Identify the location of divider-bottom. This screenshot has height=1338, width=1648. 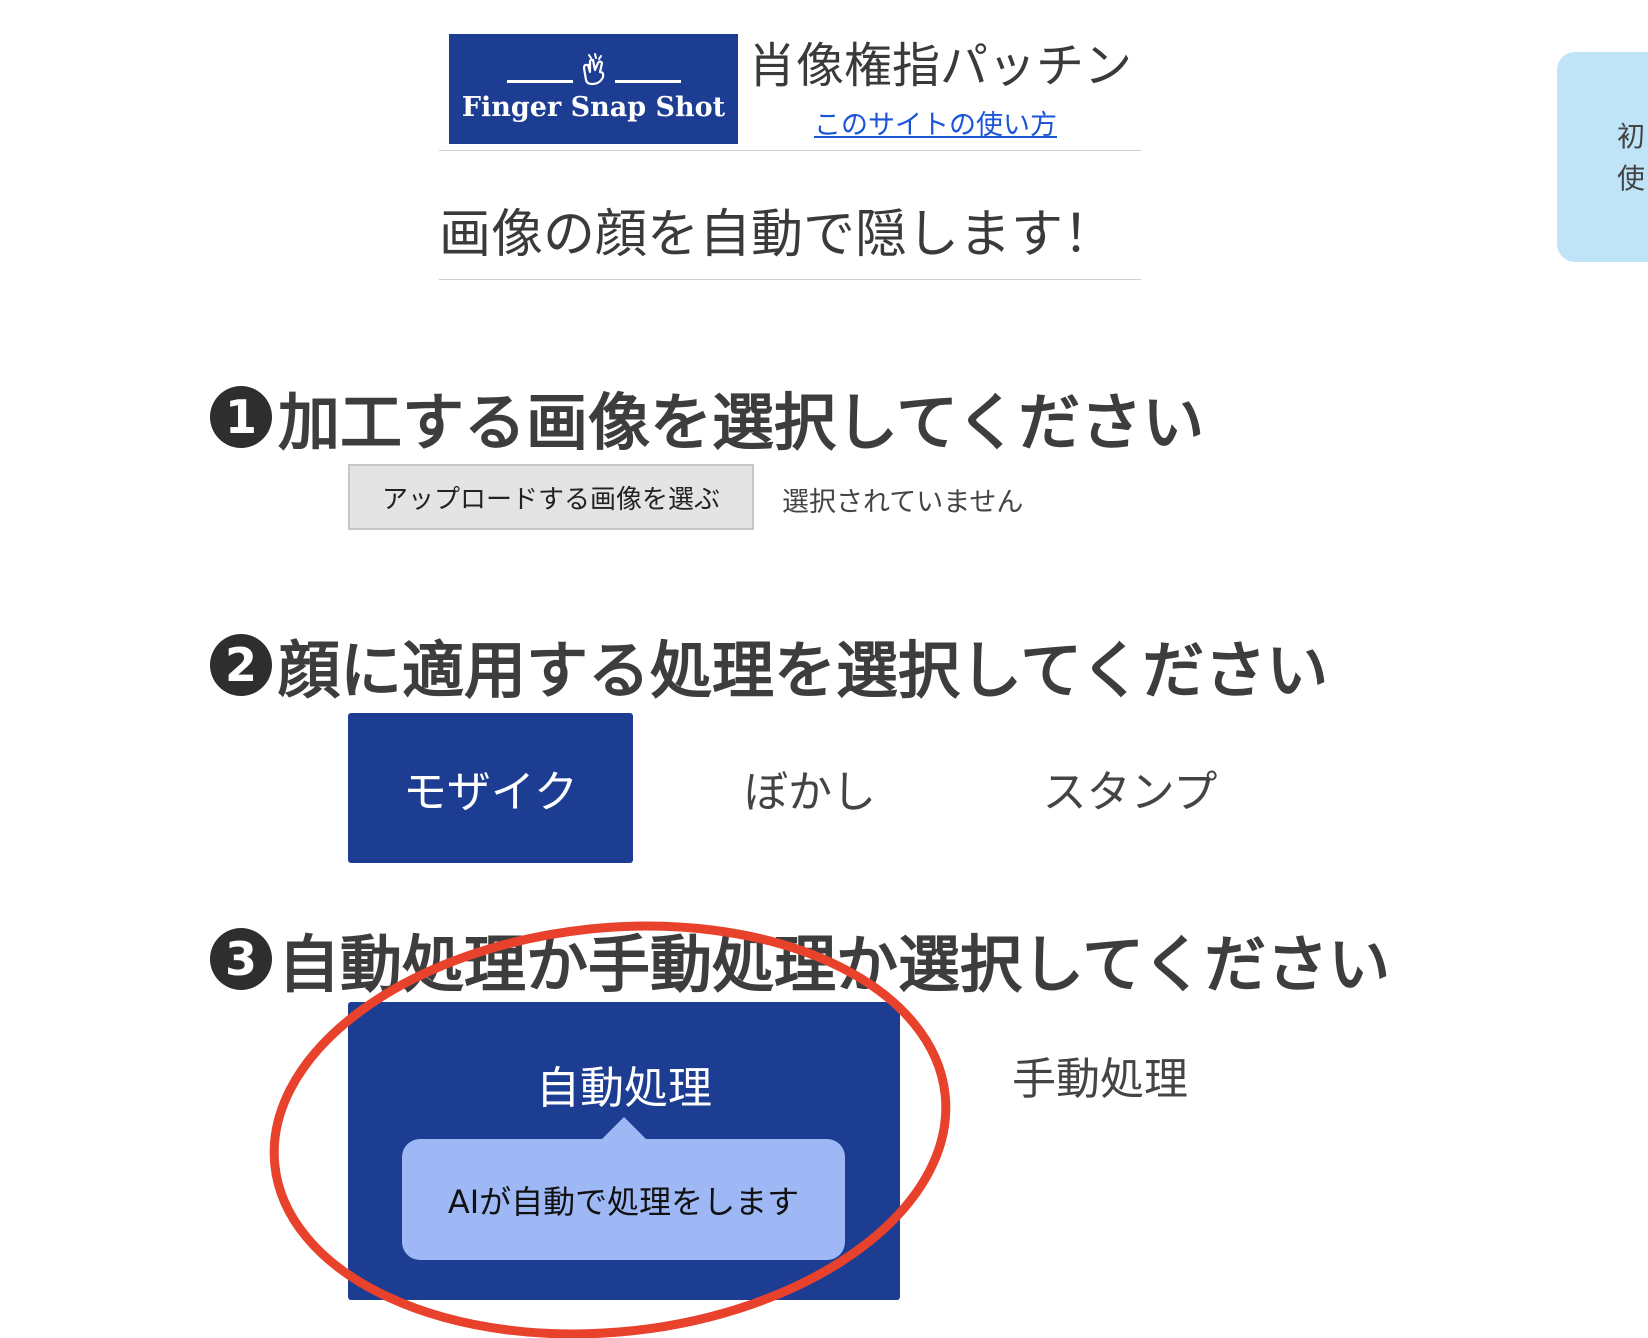
(790, 279).